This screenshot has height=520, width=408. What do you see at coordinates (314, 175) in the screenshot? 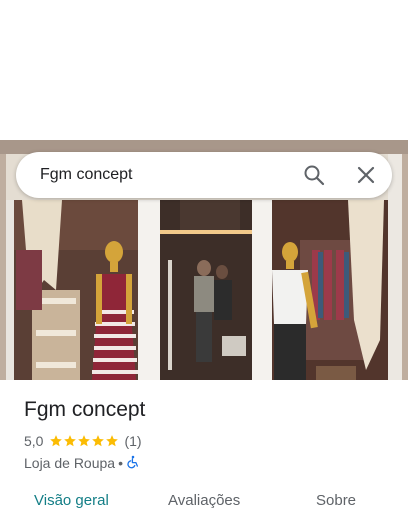
I see `search-icon` at bounding box center [314, 175].